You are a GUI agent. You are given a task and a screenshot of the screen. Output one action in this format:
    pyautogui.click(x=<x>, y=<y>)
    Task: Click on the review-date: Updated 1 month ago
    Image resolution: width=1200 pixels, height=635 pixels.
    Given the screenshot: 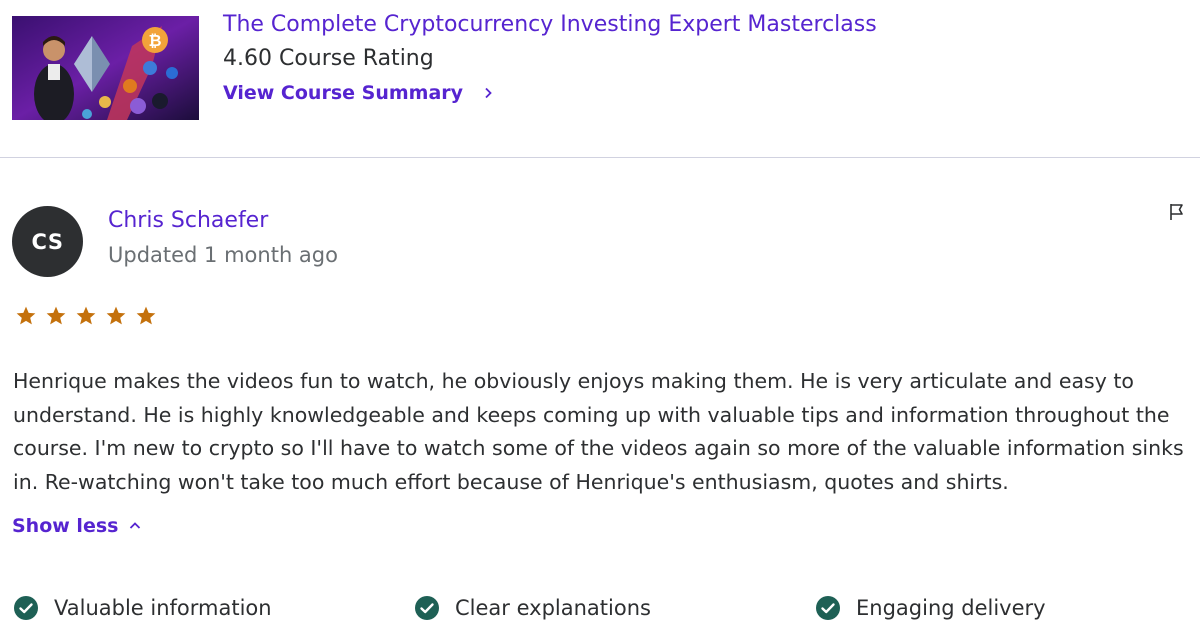 What is the action you would take?
    pyautogui.click(x=223, y=255)
    